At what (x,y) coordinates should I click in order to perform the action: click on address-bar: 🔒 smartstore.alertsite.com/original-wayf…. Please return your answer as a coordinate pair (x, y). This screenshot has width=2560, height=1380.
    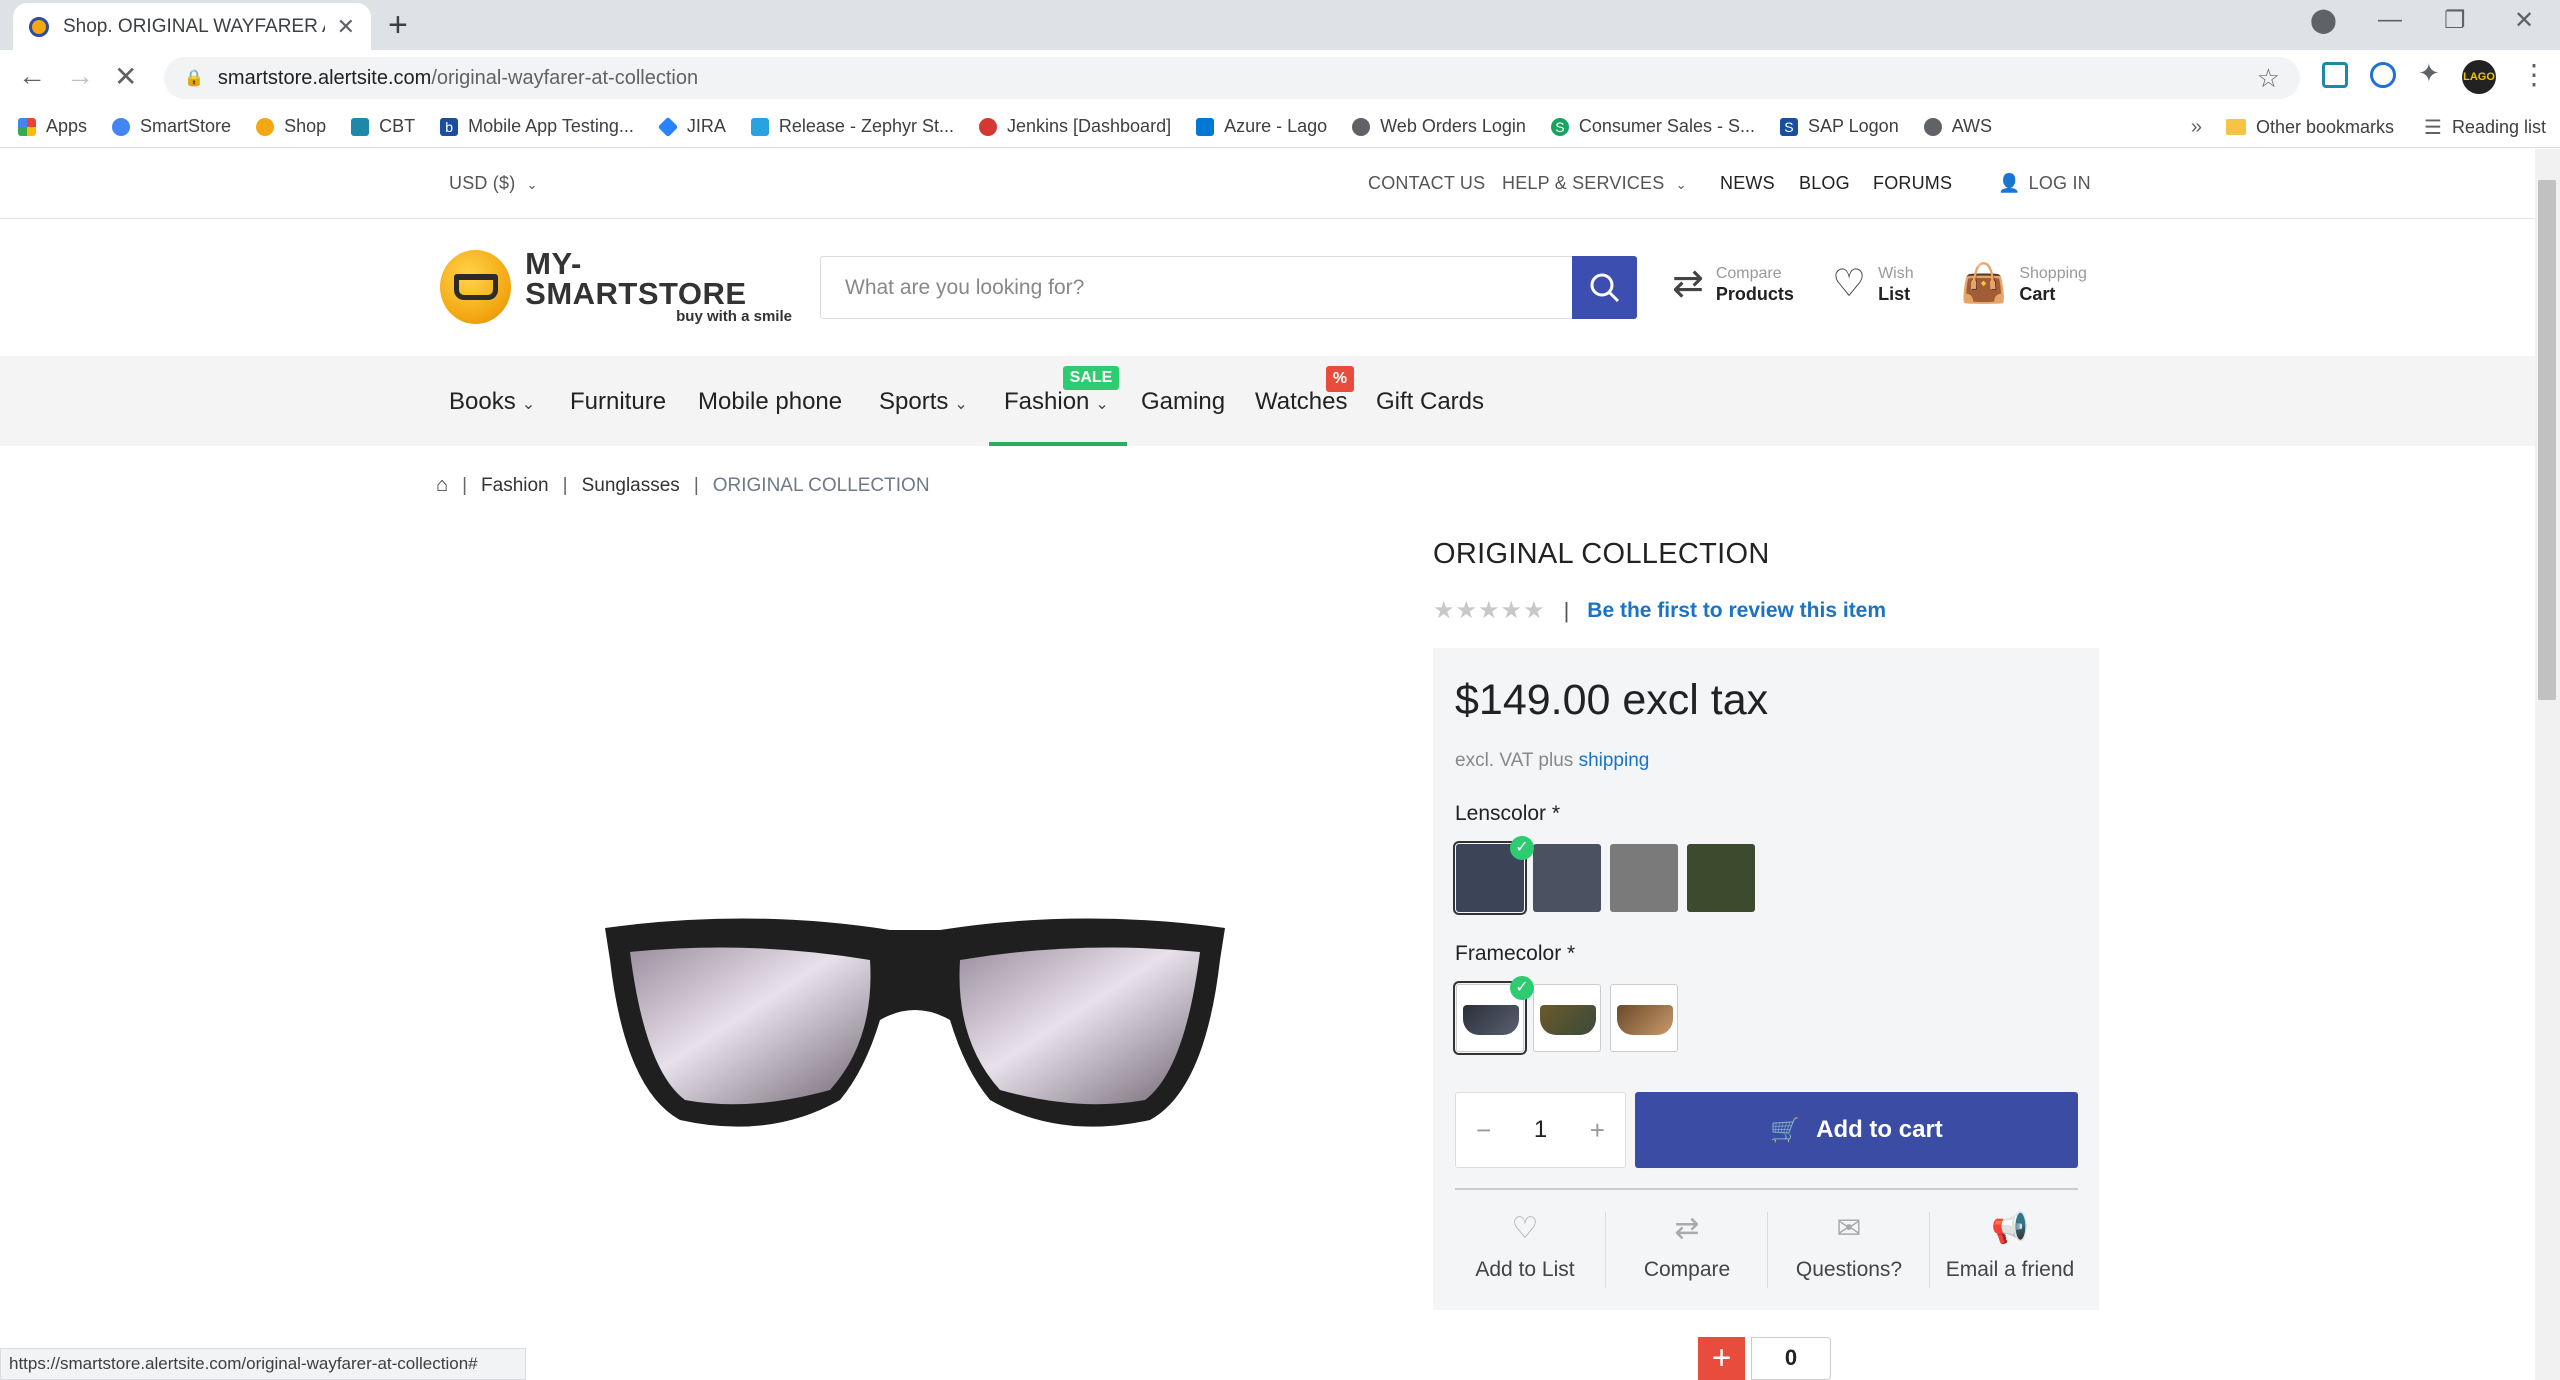
    Looking at the image, I should click on (1232, 78).